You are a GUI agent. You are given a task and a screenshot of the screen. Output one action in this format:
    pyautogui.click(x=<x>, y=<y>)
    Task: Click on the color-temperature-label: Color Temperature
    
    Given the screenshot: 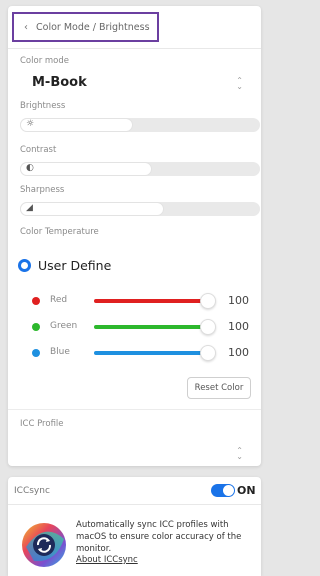 What is the action you would take?
    pyautogui.click(x=59, y=232)
    